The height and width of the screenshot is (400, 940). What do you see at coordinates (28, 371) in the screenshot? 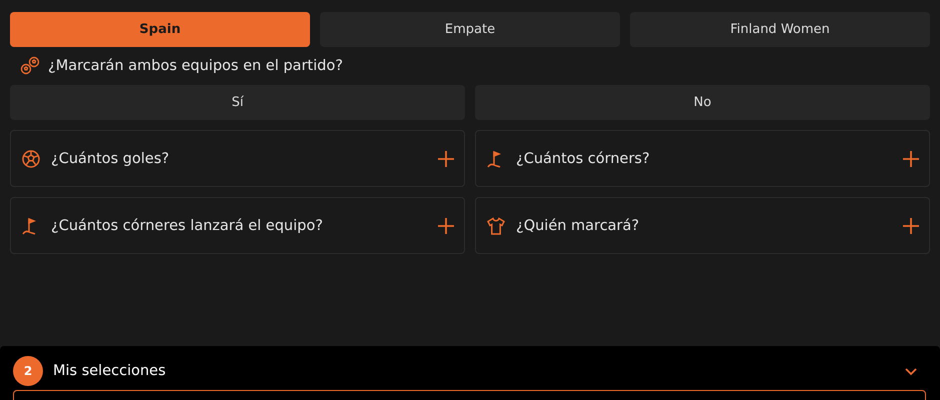
I see `count-badge: 2` at bounding box center [28, 371].